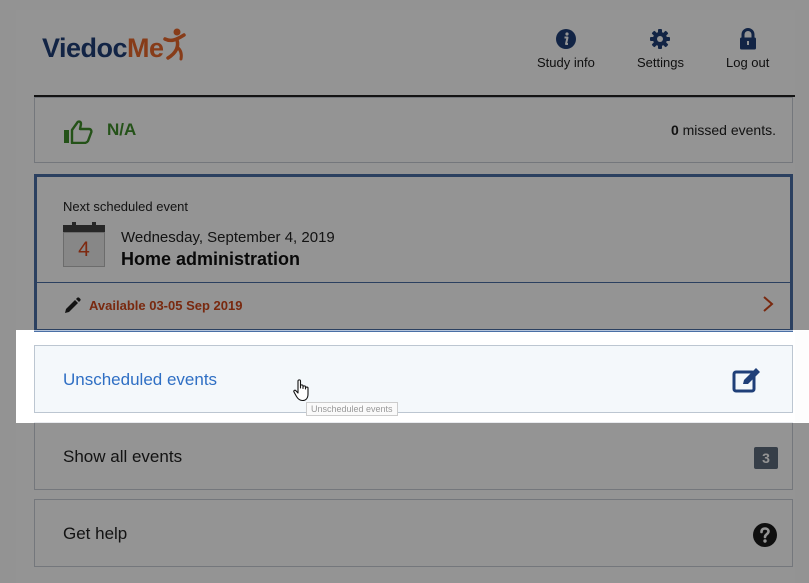 The width and height of the screenshot is (809, 583). Describe the element at coordinates (94, 226) in the screenshot. I see `calendar-ring-right` at that location.